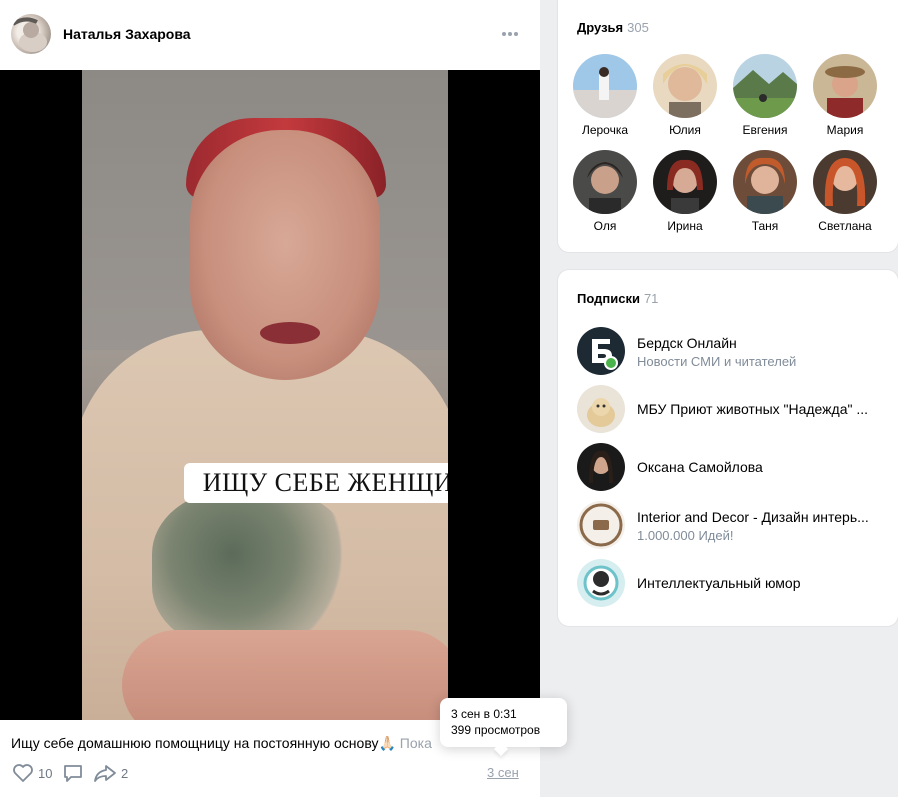 The width and height of the screenshot is (898, 797). What do you see at coordinates (638, 27) in the screenshot?
I see `friends-count: 305` at bounding box center [638, 27].